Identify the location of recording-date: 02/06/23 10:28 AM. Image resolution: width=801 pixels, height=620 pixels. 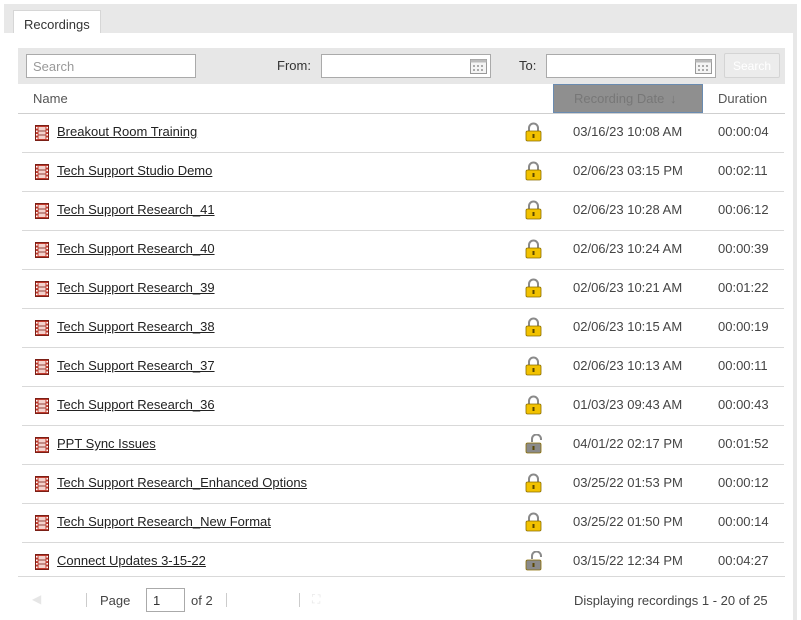
(628, 209).